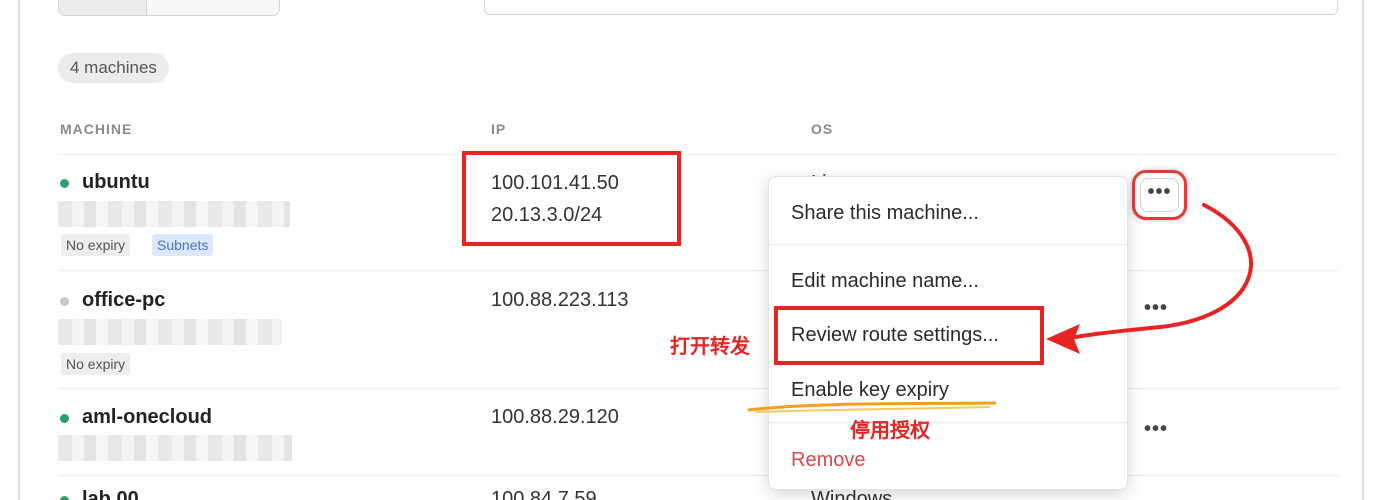 This screenshot has height=500, width=1378. I want to click on view-tab-first, so click(103, 7).